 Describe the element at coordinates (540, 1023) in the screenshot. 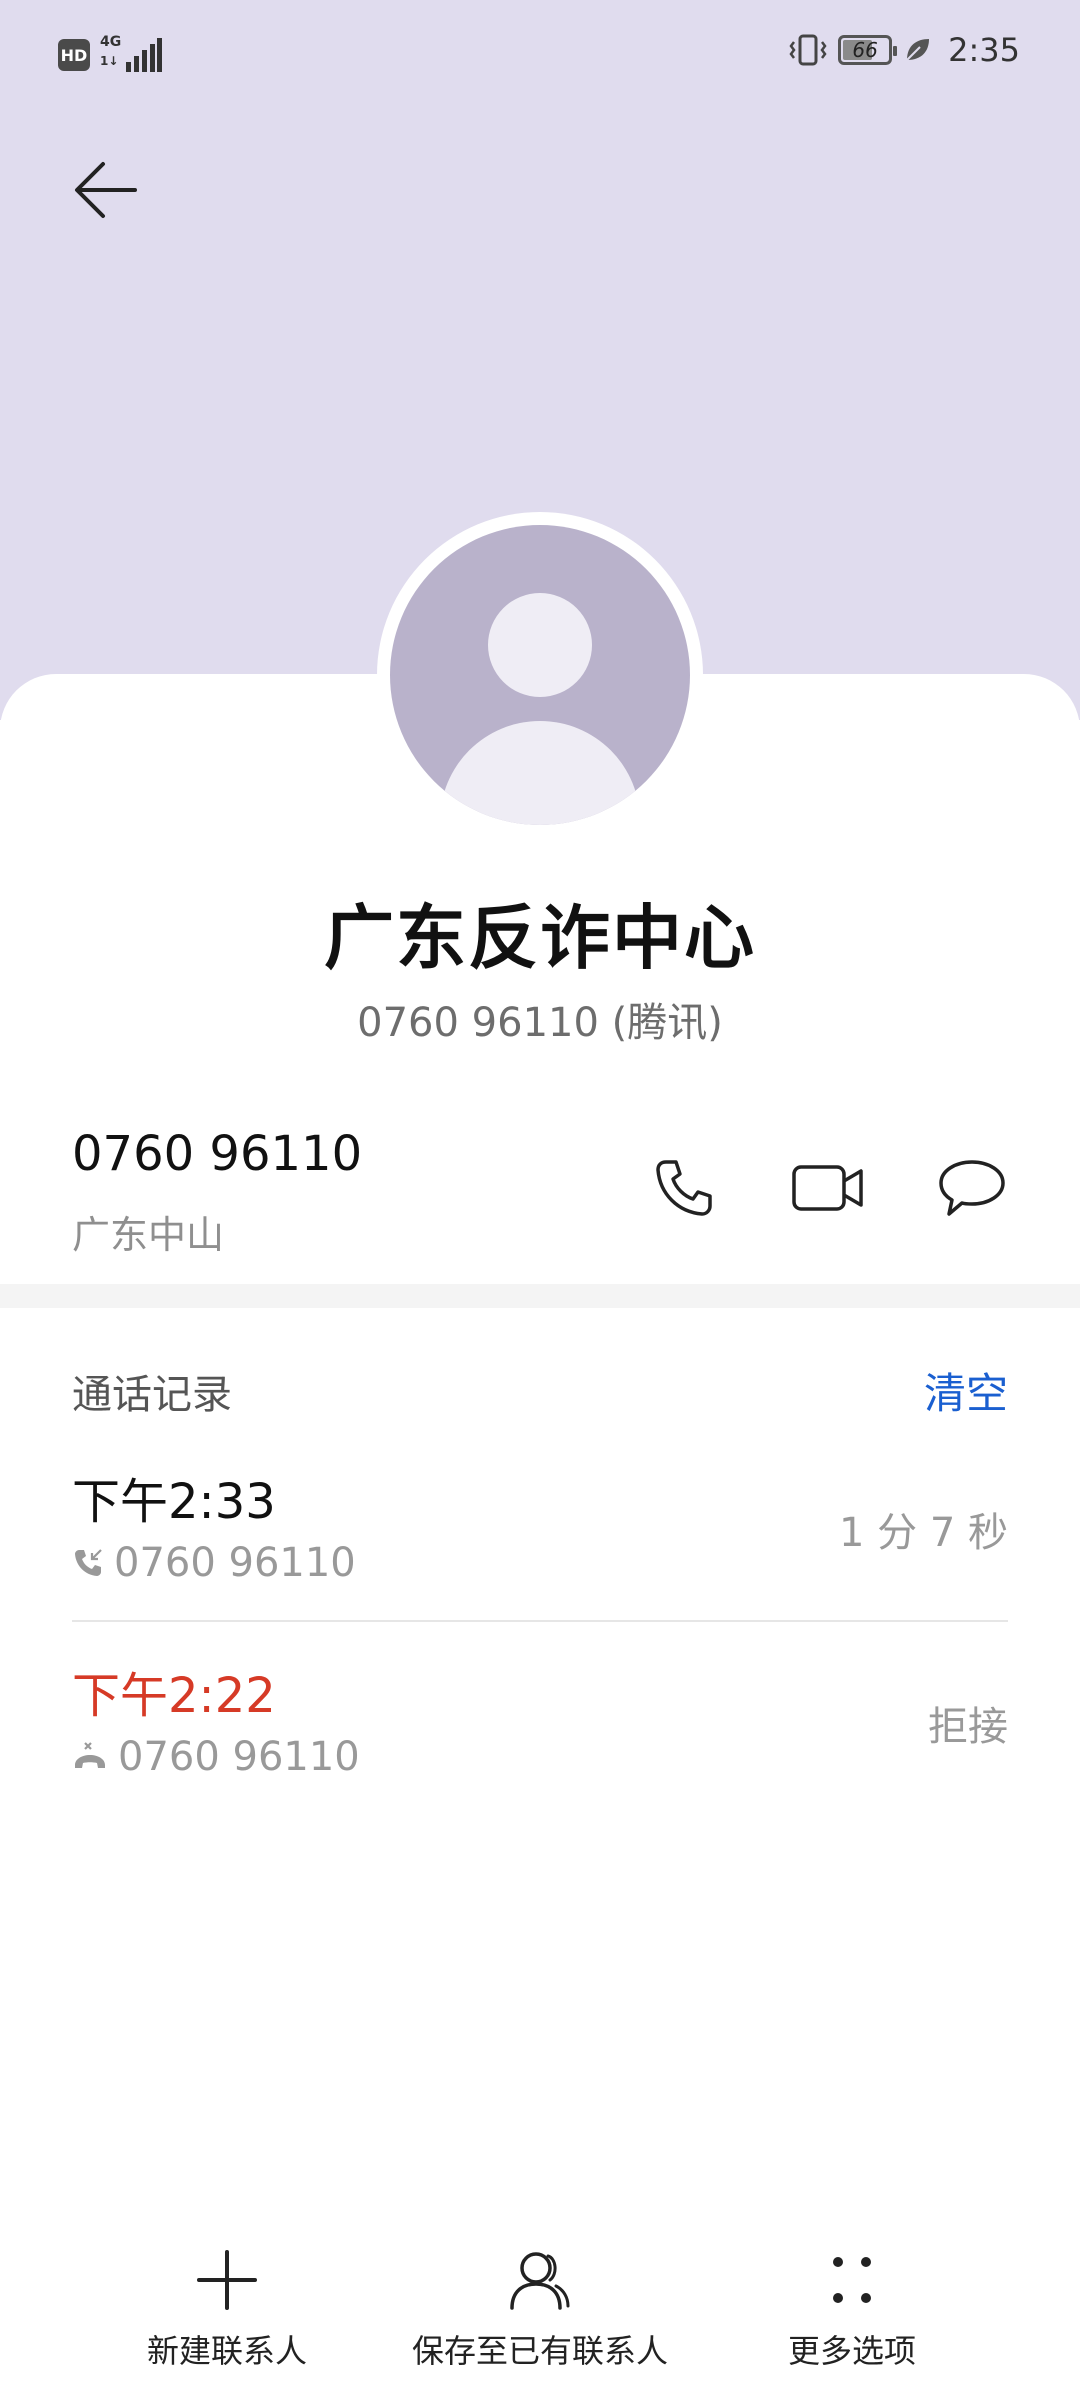

I see `contact-subtitle: 0760 96110 (腾讯)` at that location.